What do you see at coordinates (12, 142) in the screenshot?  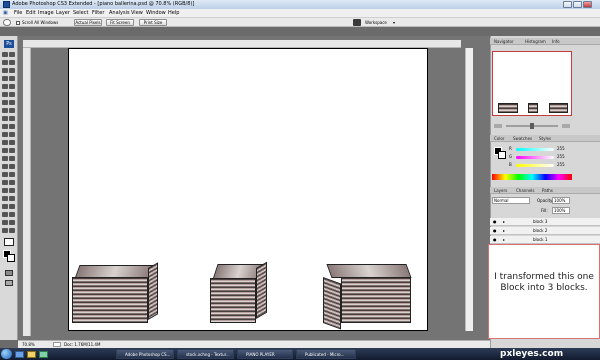 I see `3d-pan-tool-icon` at bounding box center [12, 142].